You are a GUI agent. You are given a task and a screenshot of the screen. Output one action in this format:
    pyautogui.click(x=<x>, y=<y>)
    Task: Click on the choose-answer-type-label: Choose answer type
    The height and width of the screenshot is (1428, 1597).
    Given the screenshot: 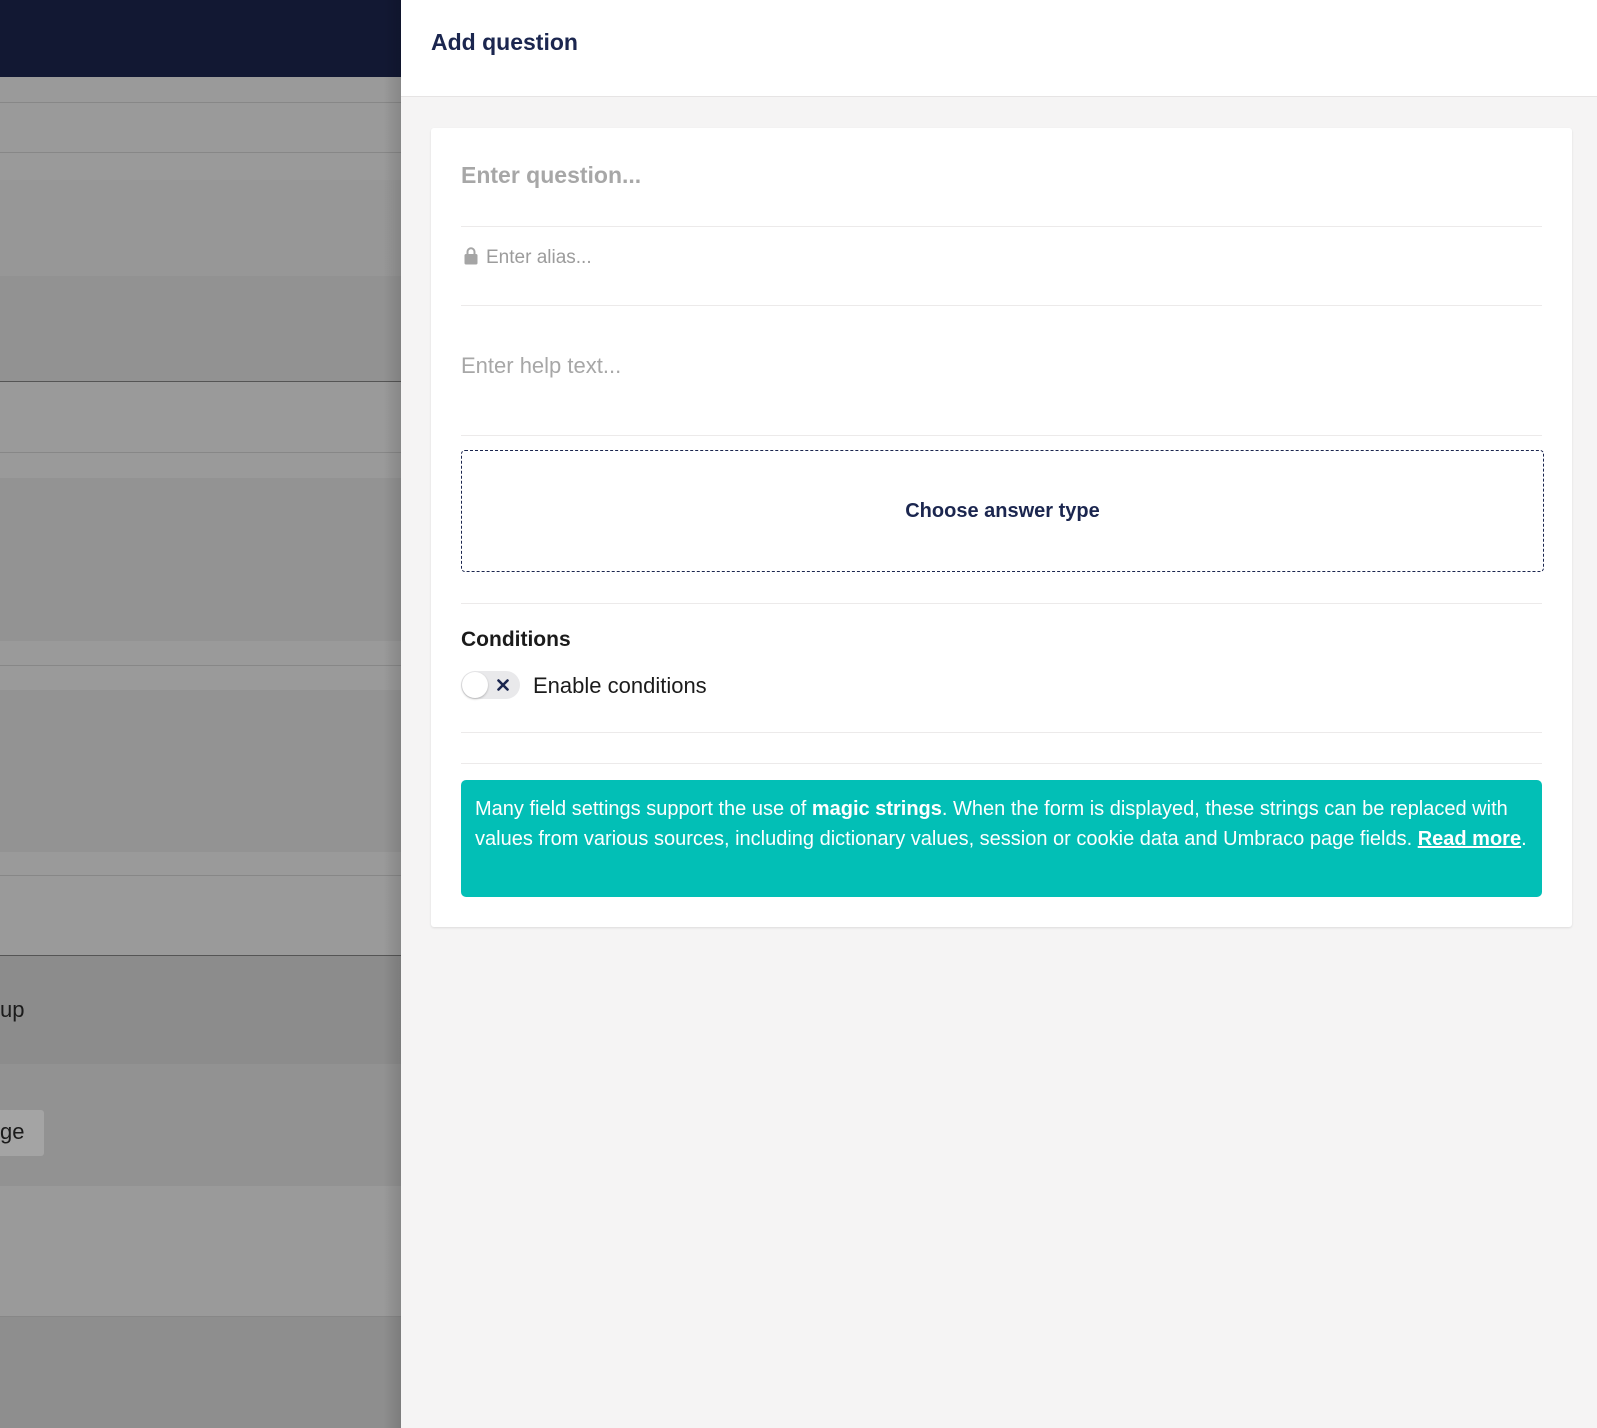 What is the action you would take?
    pyautogui.click(x=1002, y=510)
    